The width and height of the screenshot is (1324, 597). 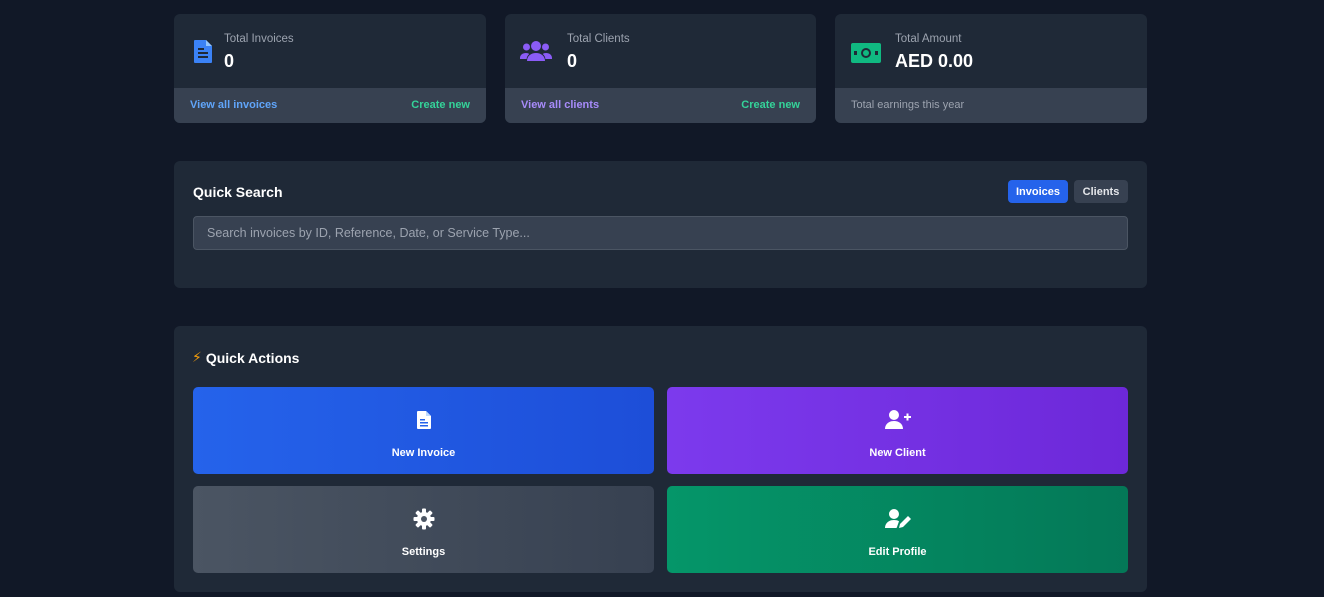 I want to click on stat-label: Total Clients, so click(x=598, y=39).